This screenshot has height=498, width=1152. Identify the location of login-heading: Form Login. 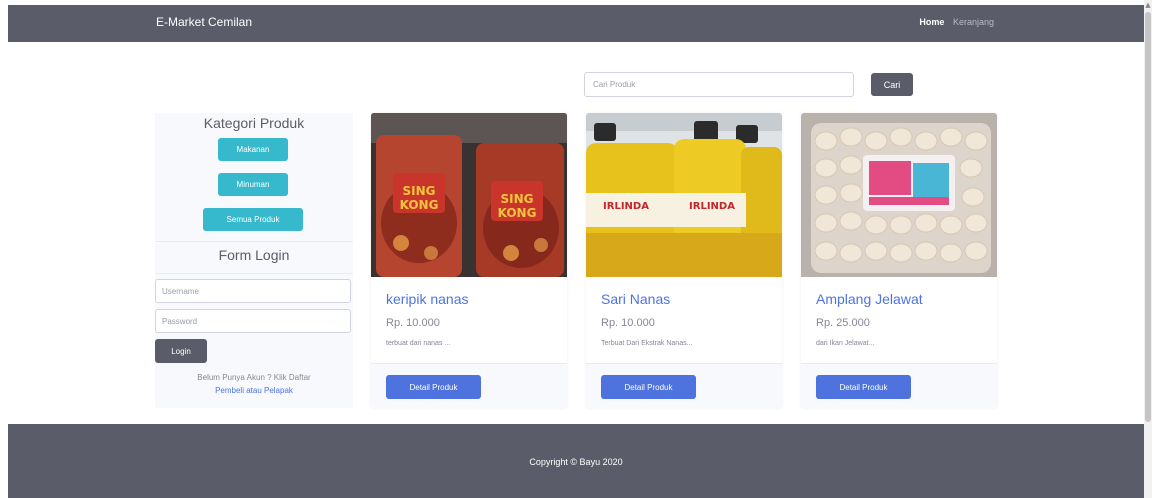
(254, 255).